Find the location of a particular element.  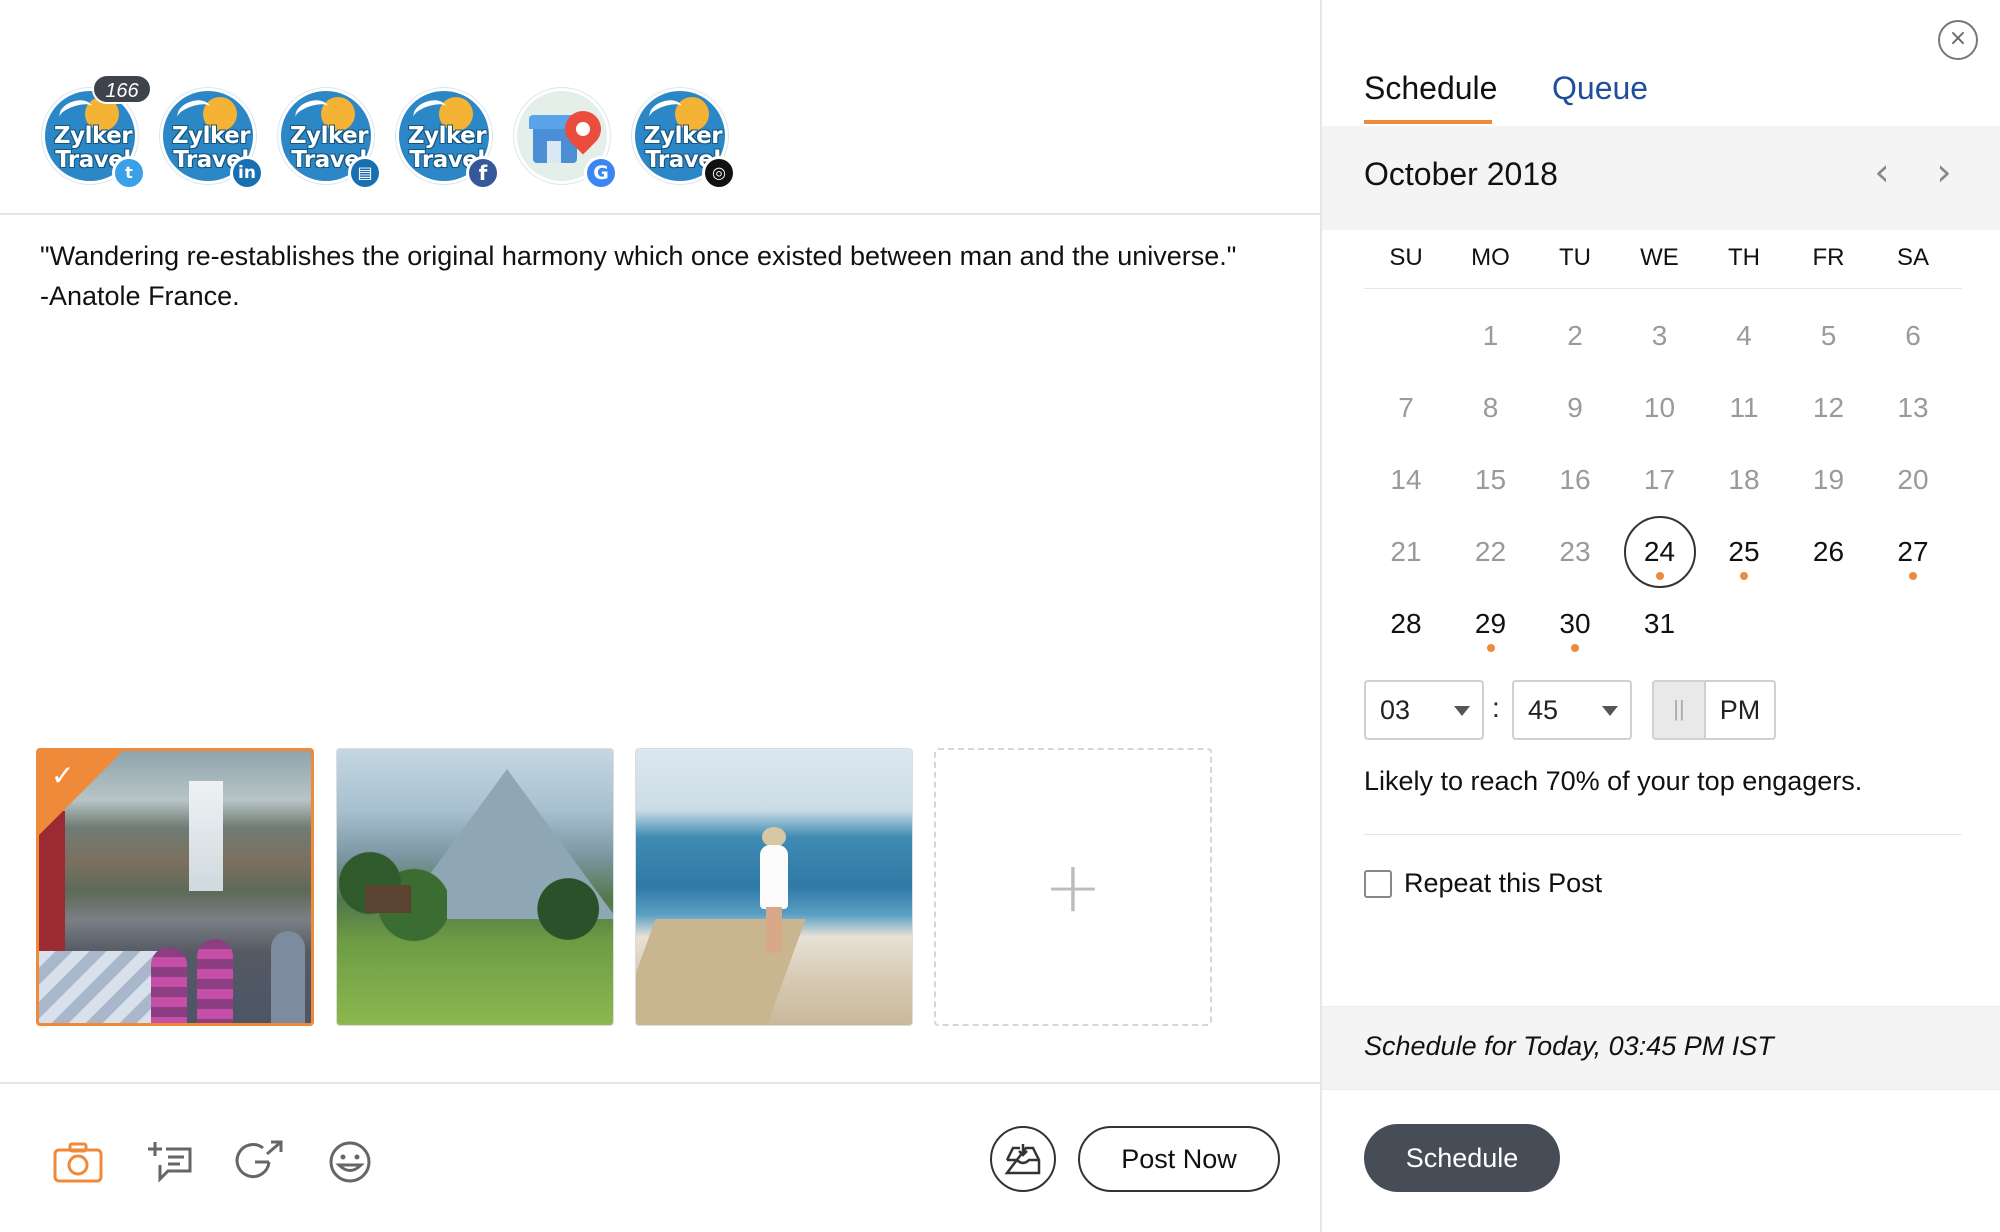

plus-icon: + is located at coordinates (1073, 887).